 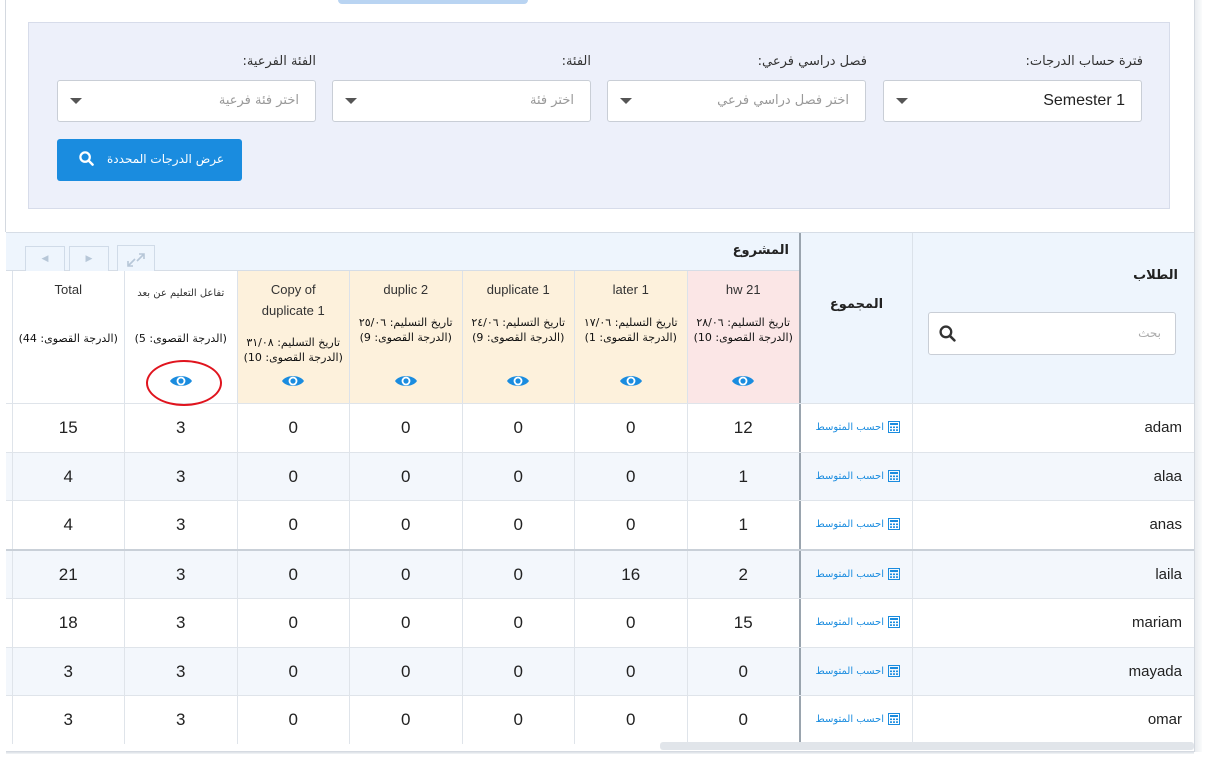 I want to click on scroll-right-button: ▶, so click(x=89, y=259).